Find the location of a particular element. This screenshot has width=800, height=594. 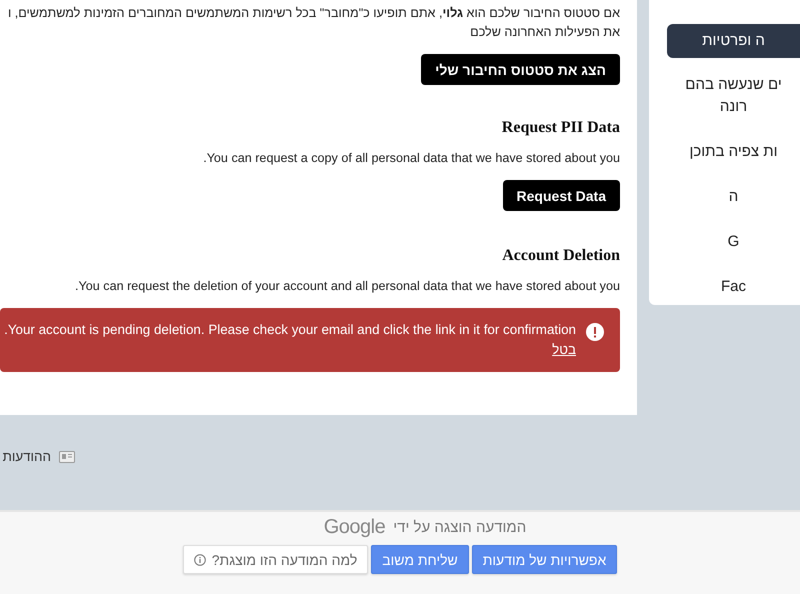

show-status-button: הצג את סטטוס החיבור שלי is located at coordinates (520, 69).